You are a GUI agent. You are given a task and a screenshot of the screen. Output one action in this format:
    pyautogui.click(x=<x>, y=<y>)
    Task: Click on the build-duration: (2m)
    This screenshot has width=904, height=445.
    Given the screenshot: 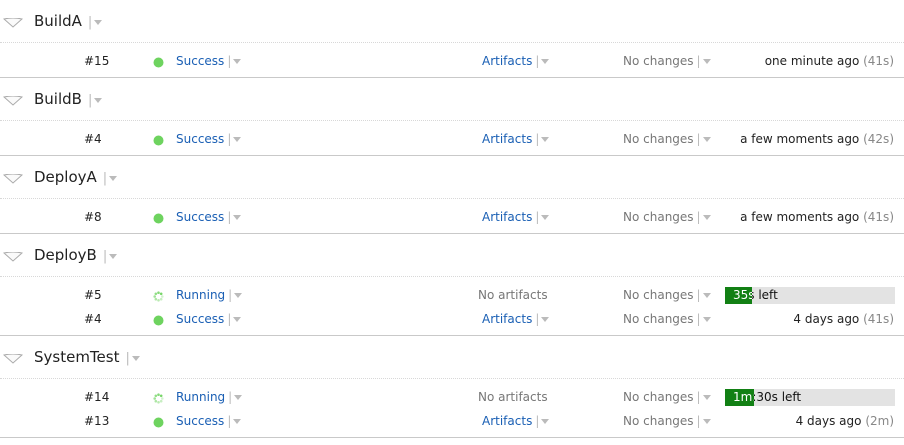 What is the action you would take?
    pyautogui.click(x=879, y=421)
    